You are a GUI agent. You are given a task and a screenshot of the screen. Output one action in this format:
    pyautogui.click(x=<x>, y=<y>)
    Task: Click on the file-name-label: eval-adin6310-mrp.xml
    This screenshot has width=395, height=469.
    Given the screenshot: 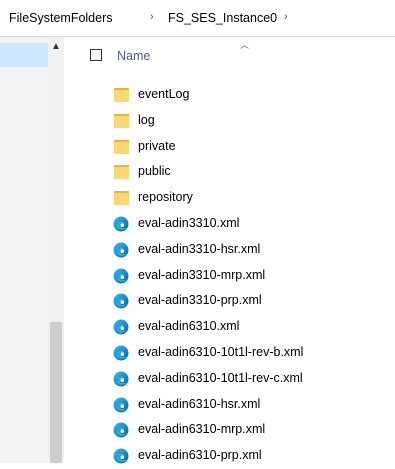 What is the action you would take?
    pyautogui.click(x=202, y=429)
    